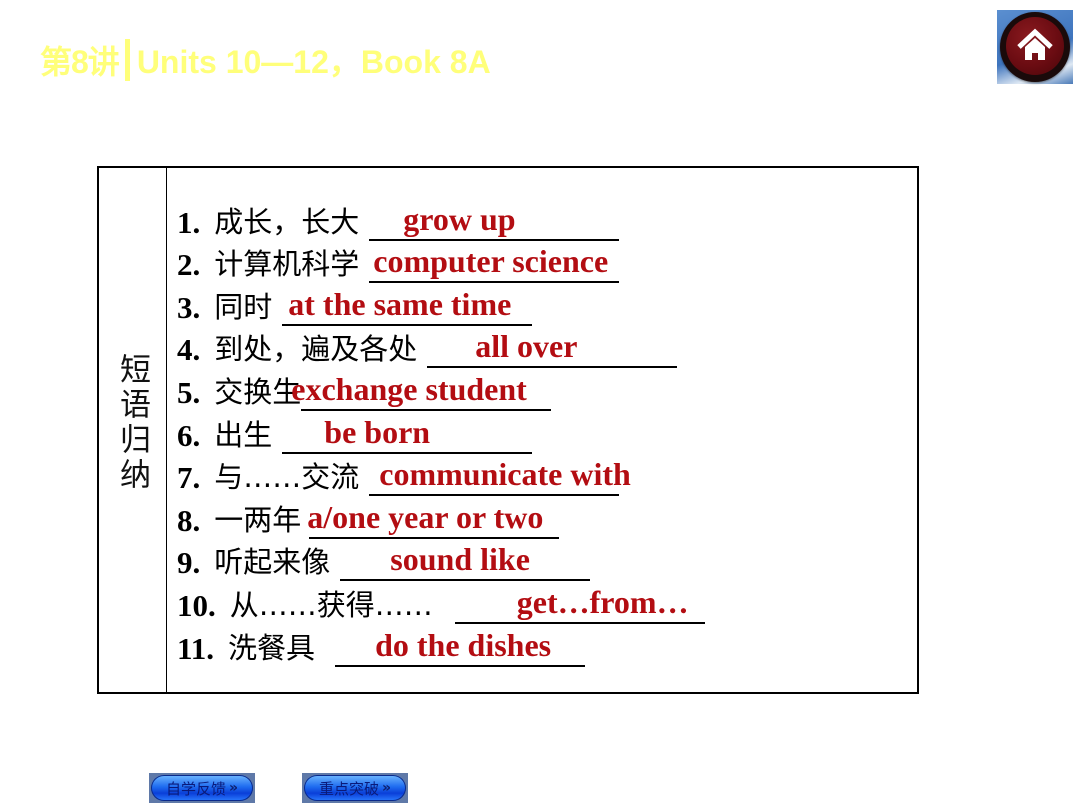 This screenshot has width=1080, height=810. What do you see at coordinates (287, 264) in the screenshot?
I see `phrase-chinese: 计算机科学` at bounding box center [287, 264].